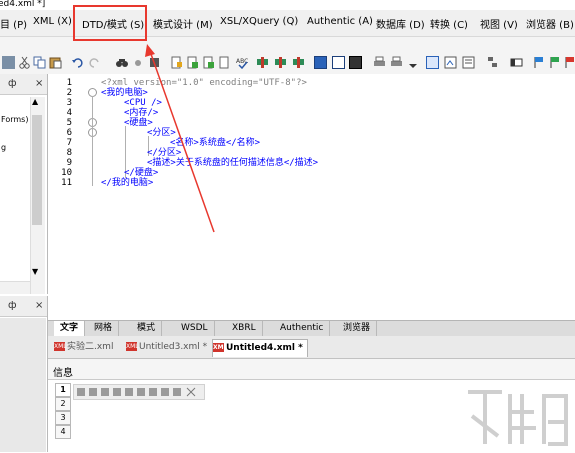  What do you see at coordinates (141, 173) in the screenshot?
I see `code-line-10: </硬盘>` at bounding box center [141, 173].